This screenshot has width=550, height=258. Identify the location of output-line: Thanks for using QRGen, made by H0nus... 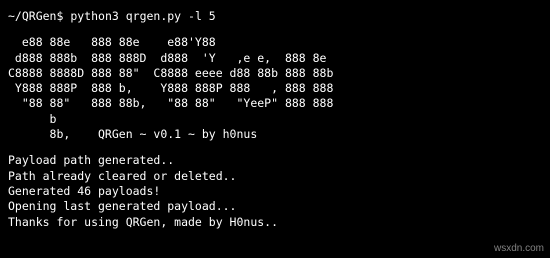
(143, 221).